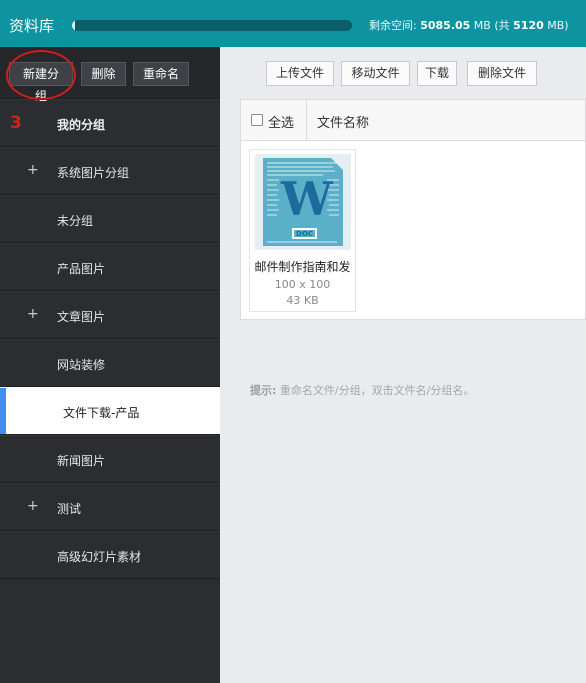 This screenshot has height=683, width=586. I want to click on delete-group-button: 删除, so click(103, 74).